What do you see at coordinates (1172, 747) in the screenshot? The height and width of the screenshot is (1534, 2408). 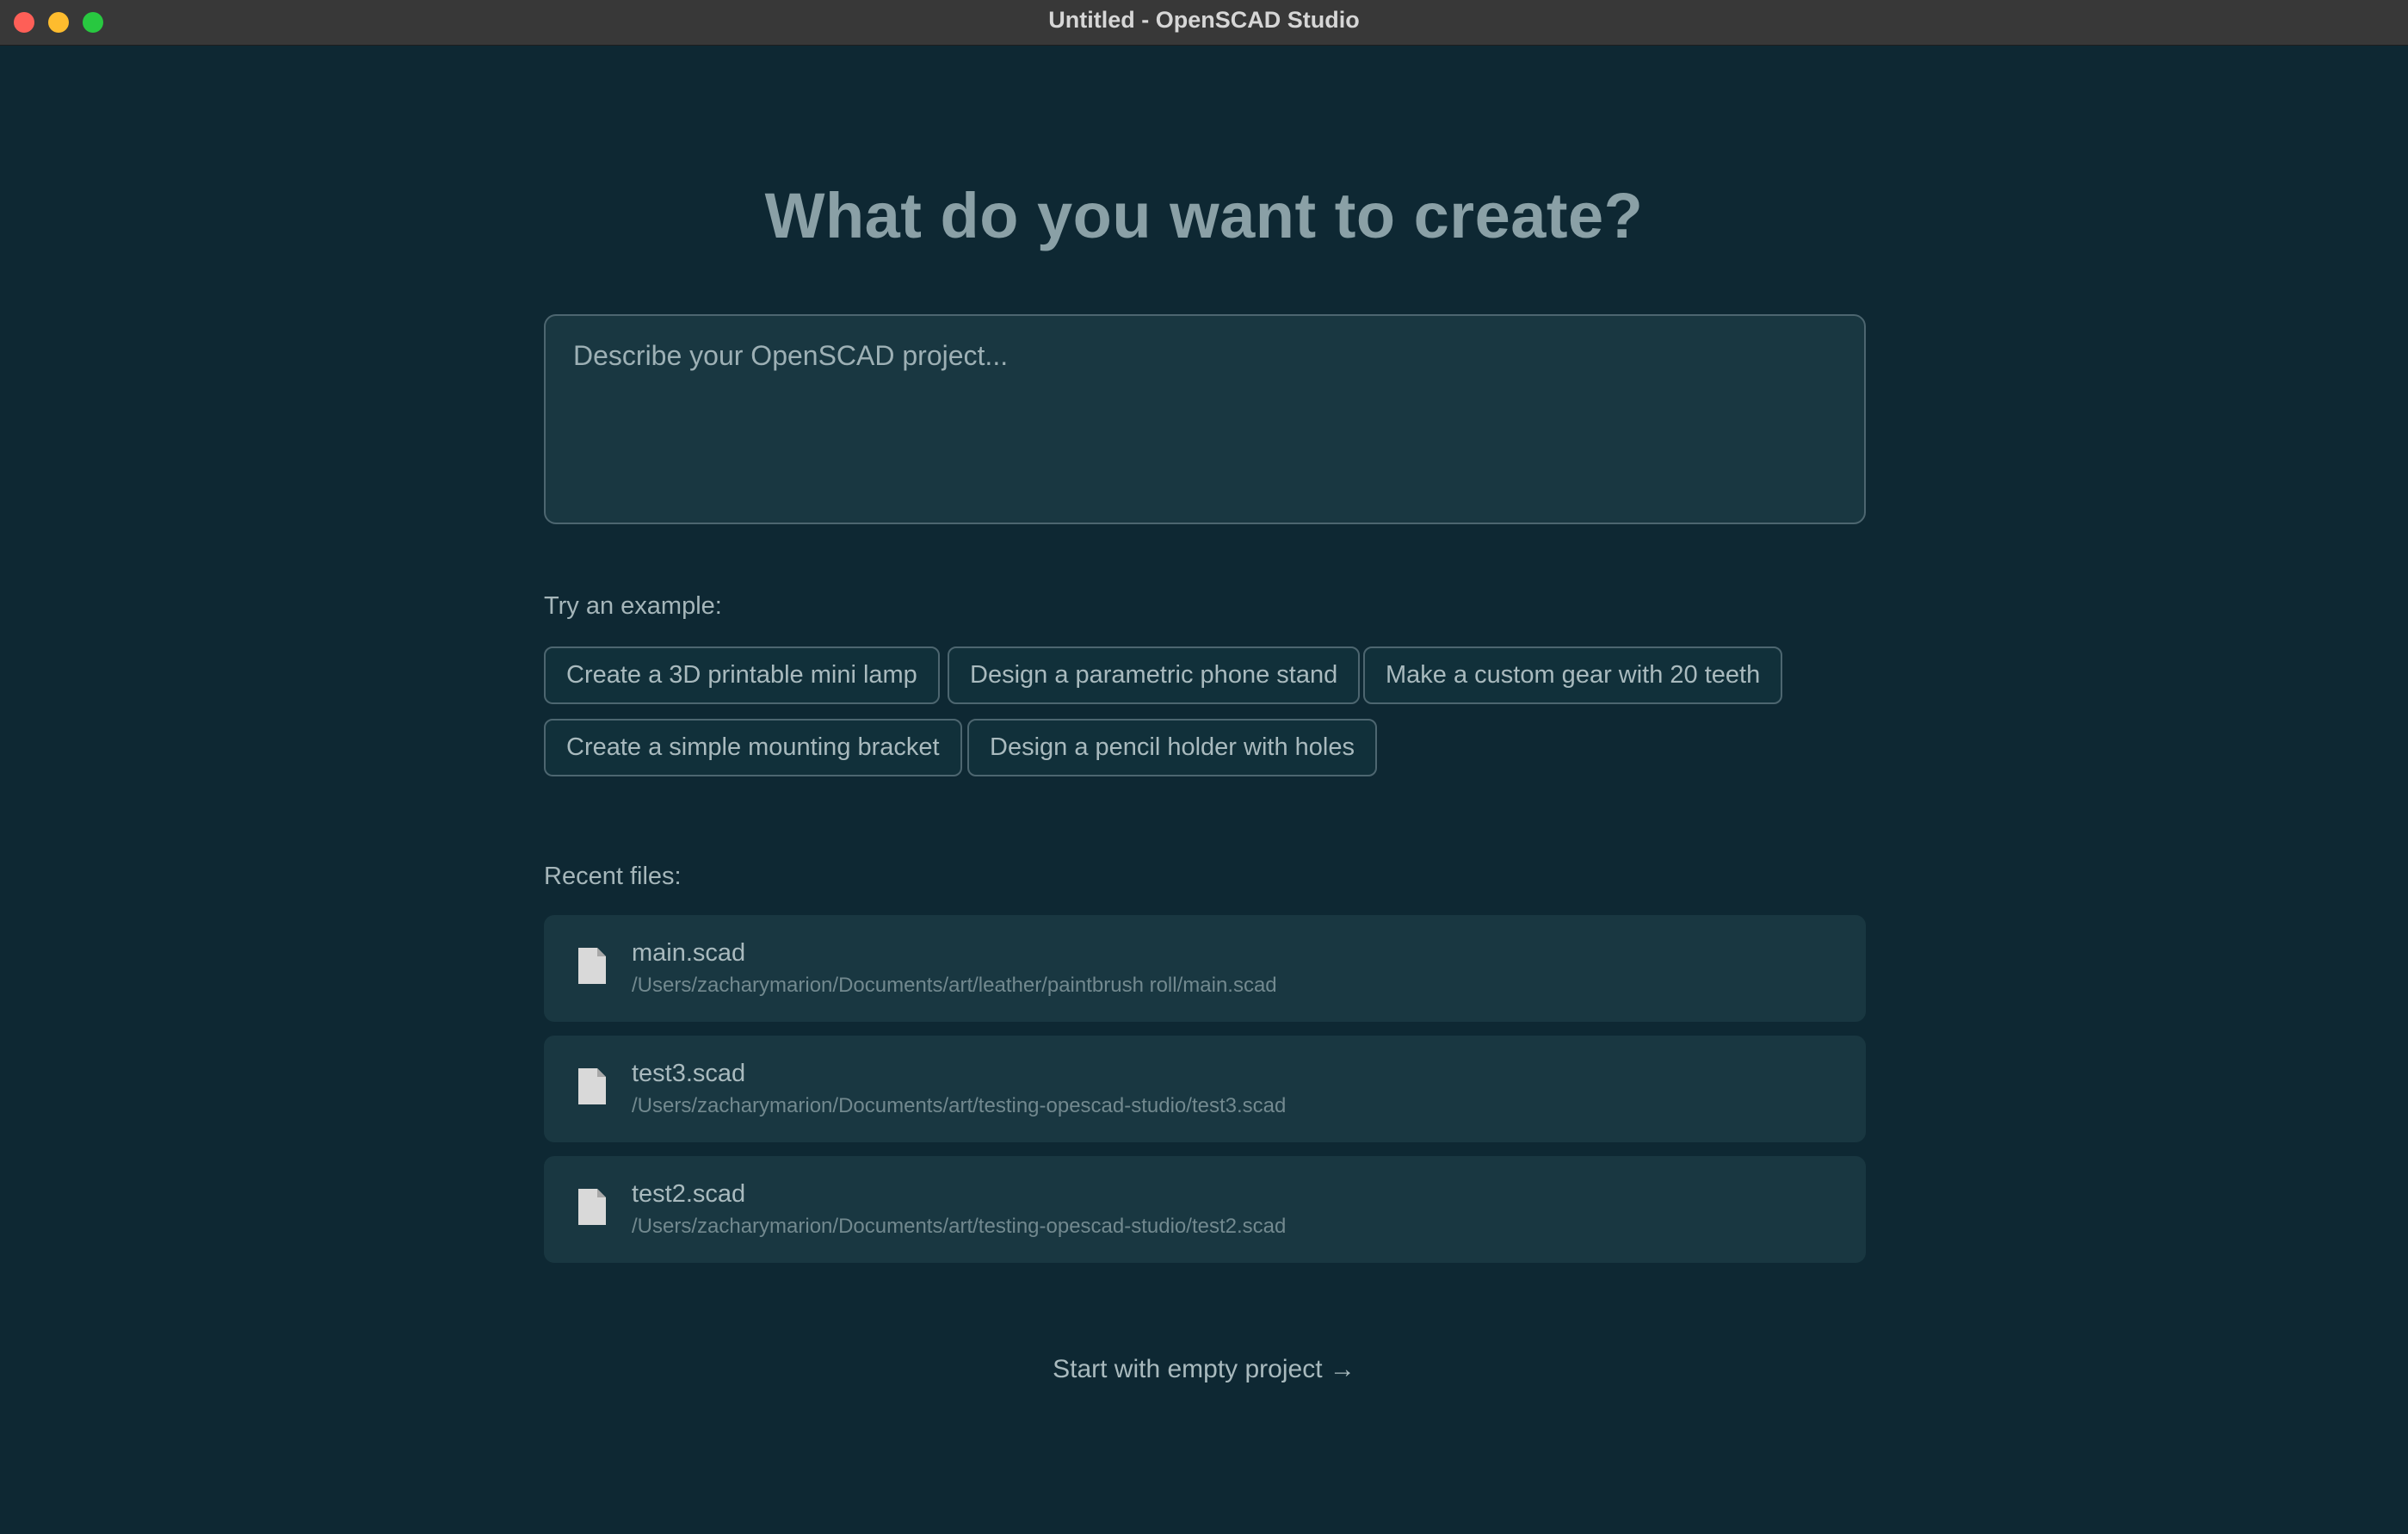 I see `example-chip-pencil-holder: Design a pencil holder with holes` at bounding box center [1172, 747].